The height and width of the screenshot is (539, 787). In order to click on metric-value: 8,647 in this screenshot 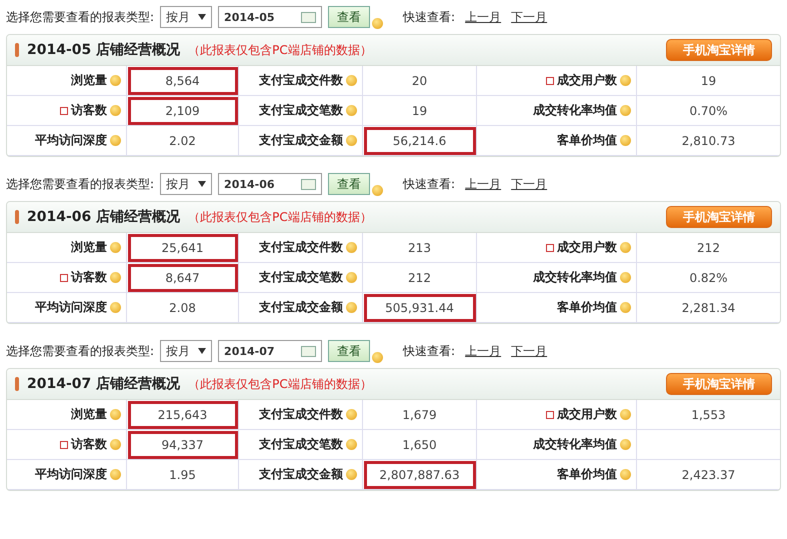, I will do `click(183, 278)`.